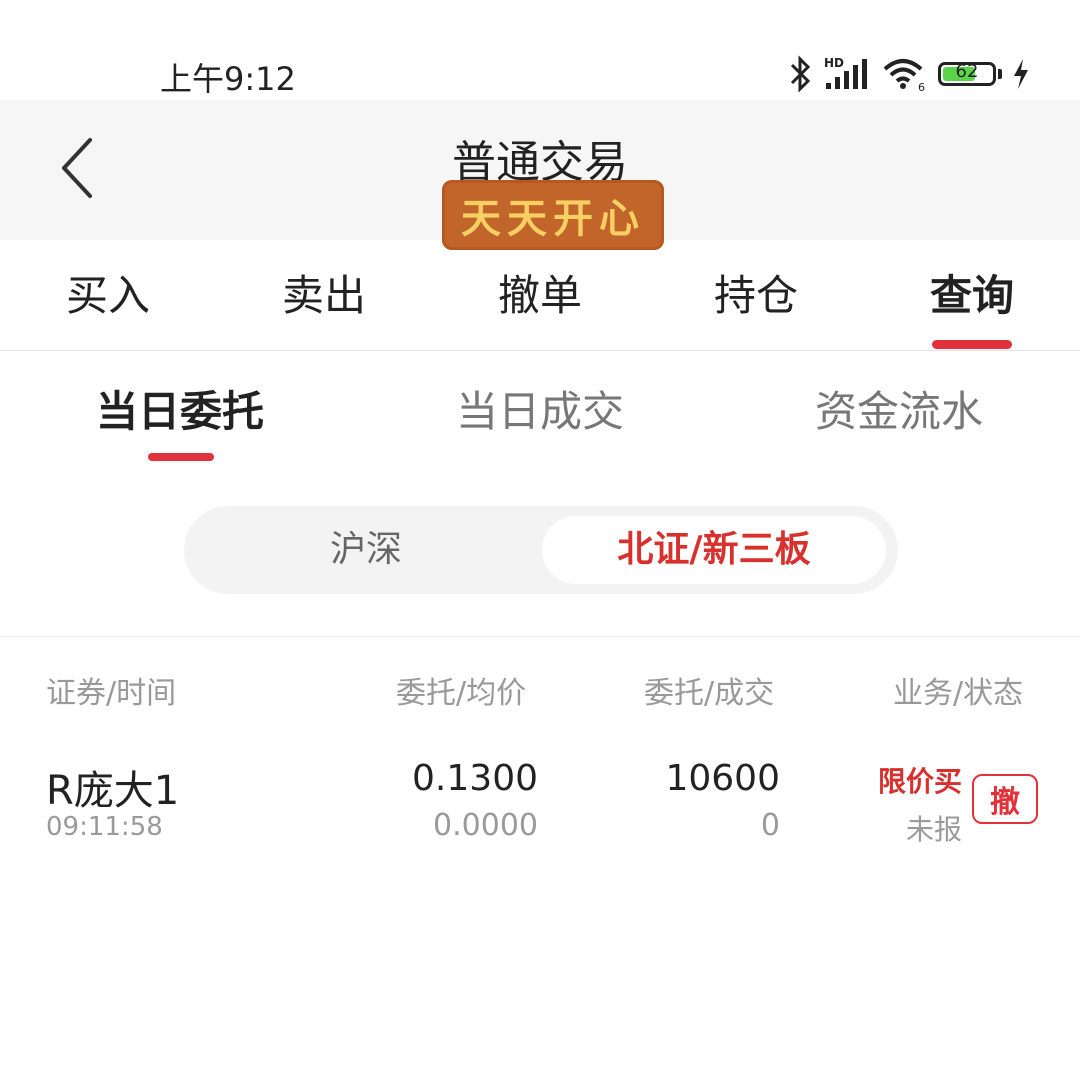 Image resolution: width=1080 pixels, height=1080 pixels. I want to click on hd-signal-icon: HD, so click(845, 72).